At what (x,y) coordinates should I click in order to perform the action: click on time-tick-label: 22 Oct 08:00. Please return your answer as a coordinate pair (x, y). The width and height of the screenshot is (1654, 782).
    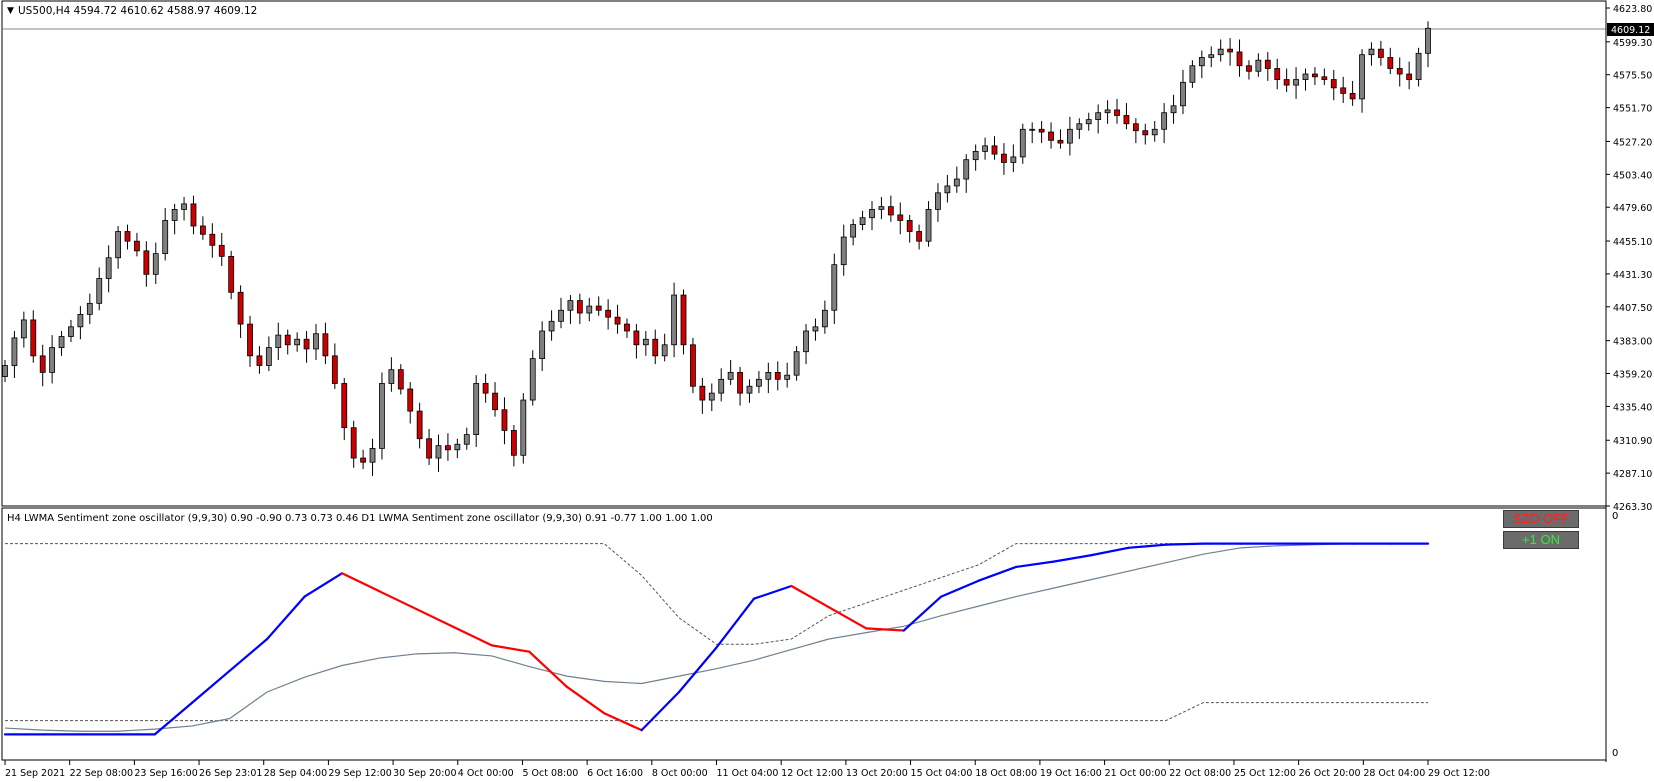
    Looking at the image, I should click on (1200, 773).